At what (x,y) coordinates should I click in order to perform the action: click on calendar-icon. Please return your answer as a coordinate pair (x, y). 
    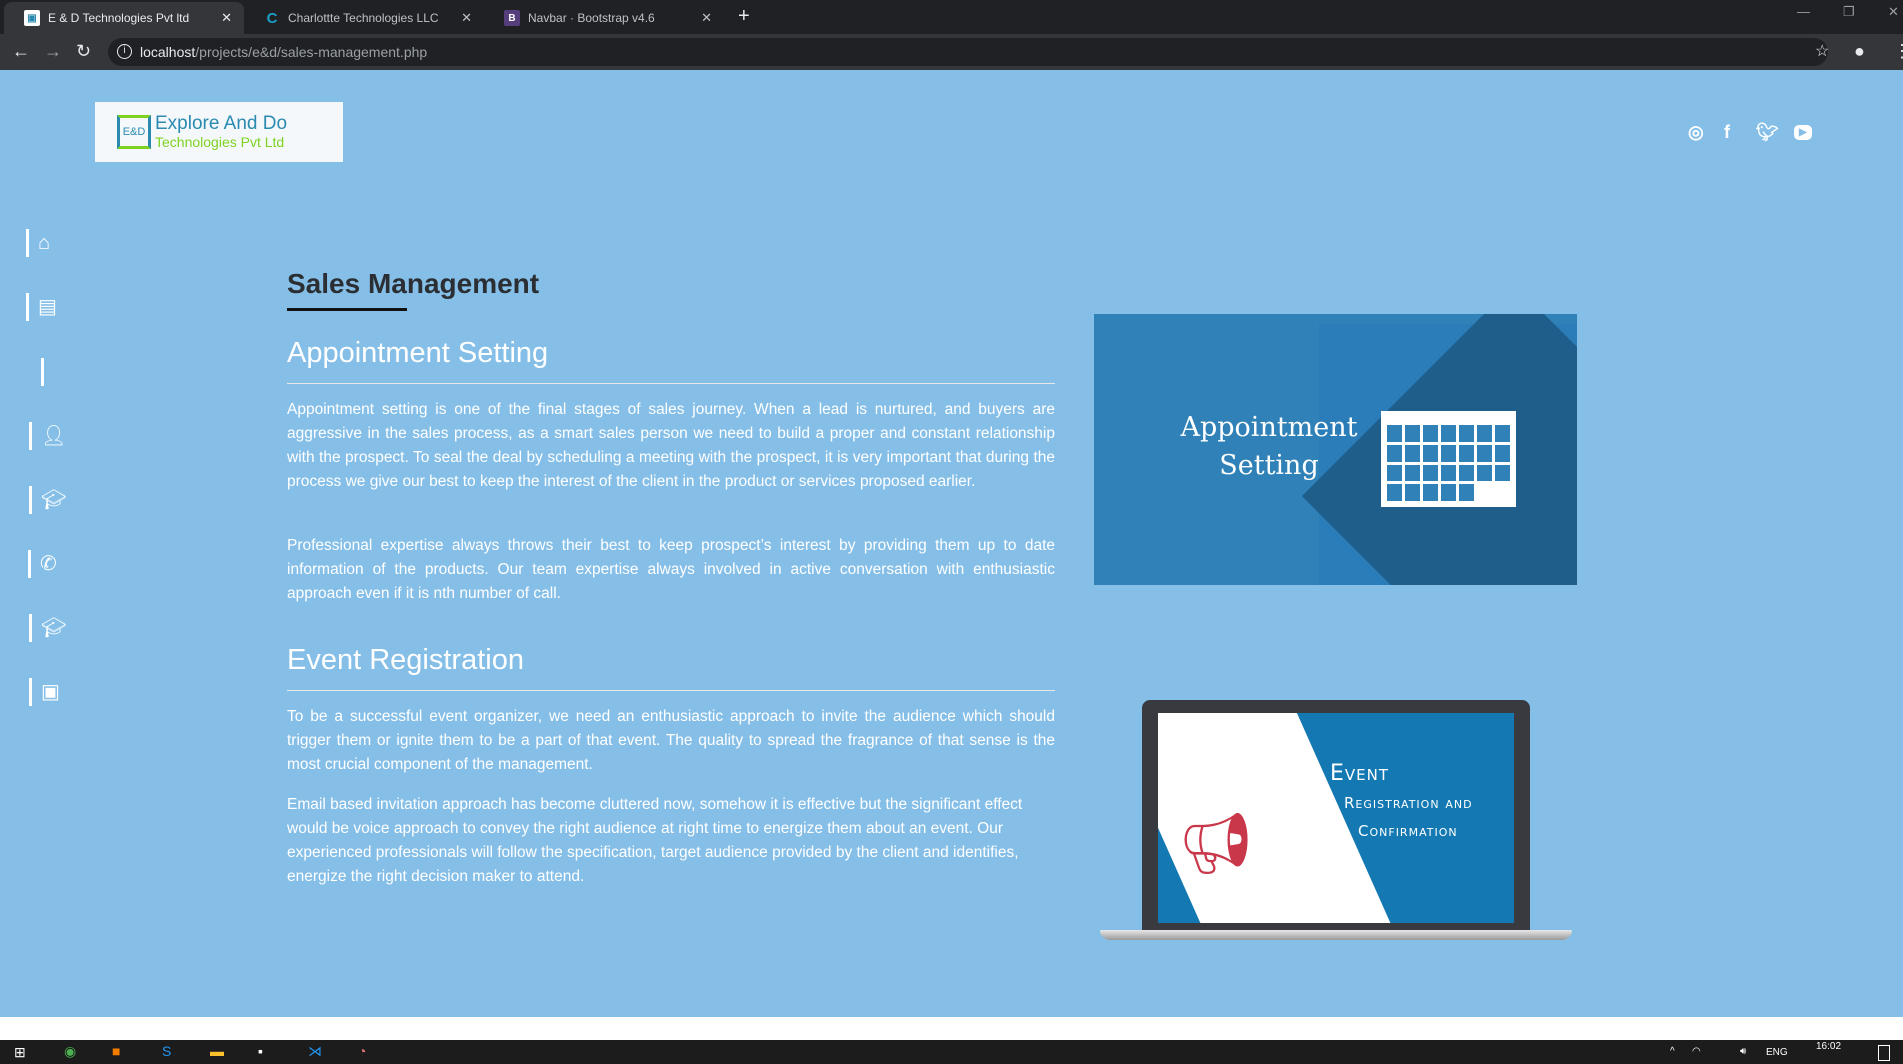
    Looking at the image, I should click on (1448, 459).